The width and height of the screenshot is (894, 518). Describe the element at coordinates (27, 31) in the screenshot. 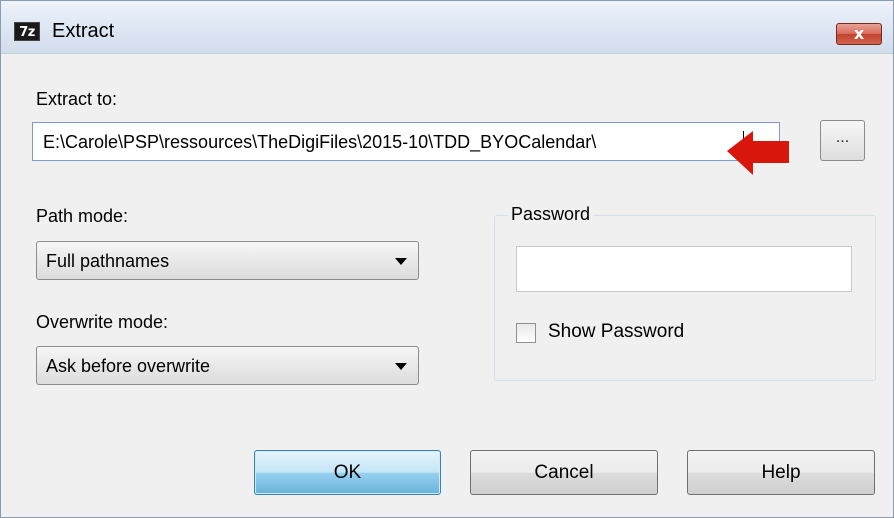

I see `7zip-app-icon: 7z` at that location.